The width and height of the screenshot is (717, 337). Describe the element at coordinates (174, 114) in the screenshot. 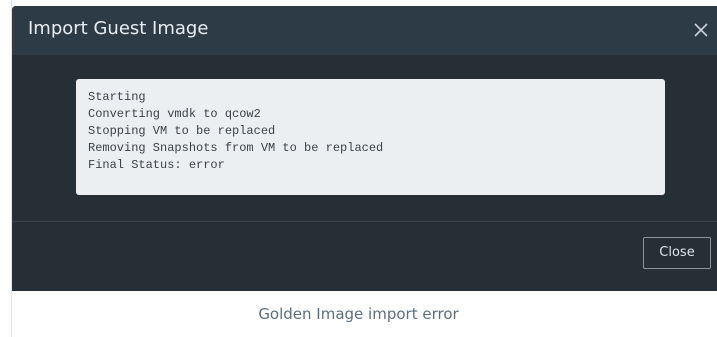

I see `log-line: Converting vmdk to qcow2` at that location.